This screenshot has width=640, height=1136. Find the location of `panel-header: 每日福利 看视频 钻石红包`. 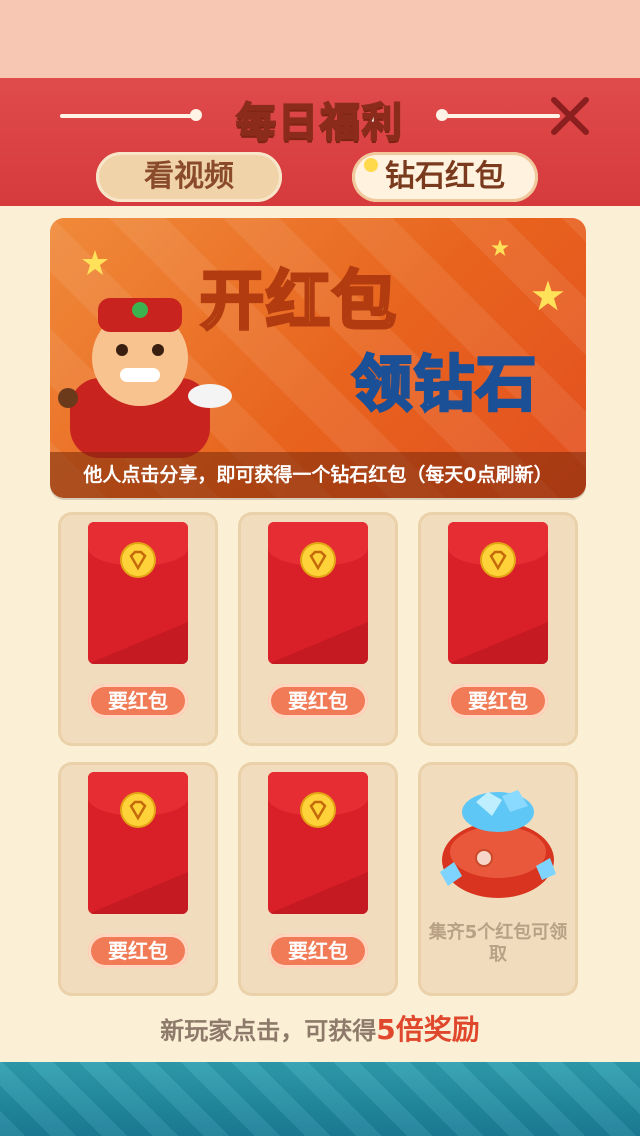

panel-header: 每日福利 看视频 钻石红包 is located at coordinates (320, 142).